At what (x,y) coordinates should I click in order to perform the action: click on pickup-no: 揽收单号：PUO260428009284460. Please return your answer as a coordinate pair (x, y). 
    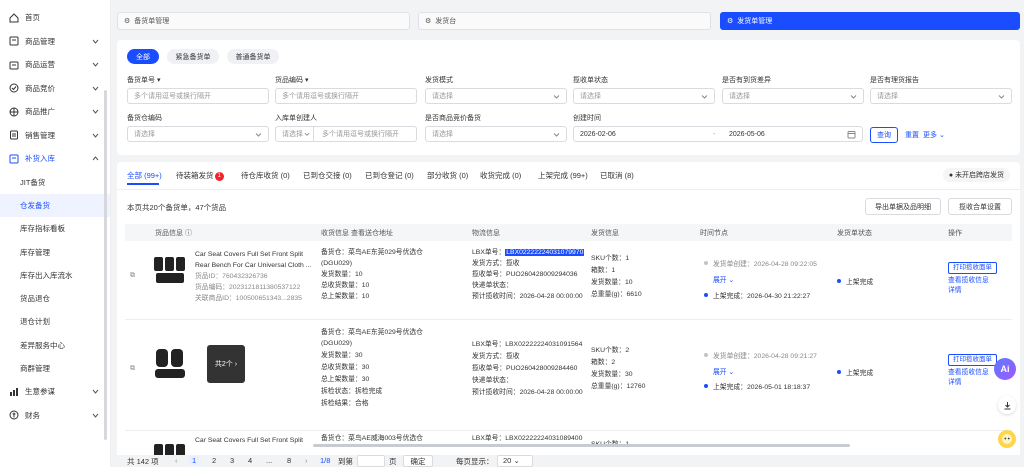
    Looking at the image, I should click on (525, 368).